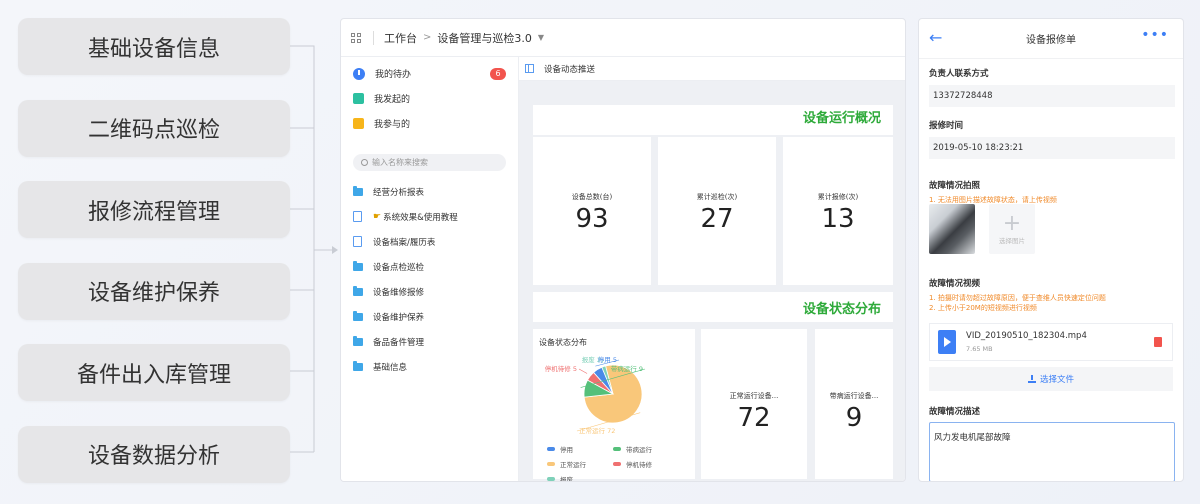 This screenshot has width=1200, height=504. Describe the element at coordinates (429, 73) in the screenshot. I see `sidebar-item-todo: 我的待办 6` at that location.